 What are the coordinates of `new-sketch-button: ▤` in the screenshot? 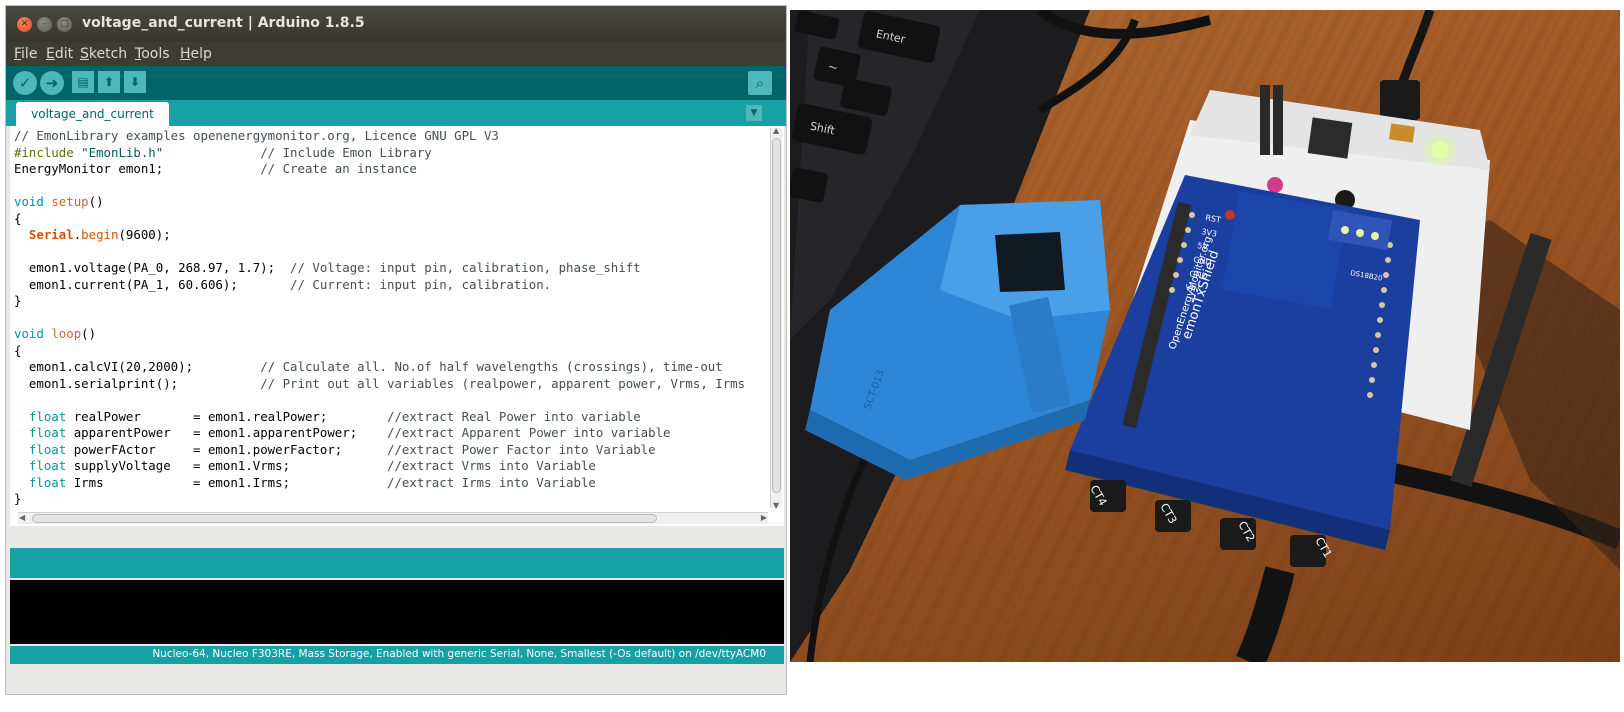 It's located at (83, 82).